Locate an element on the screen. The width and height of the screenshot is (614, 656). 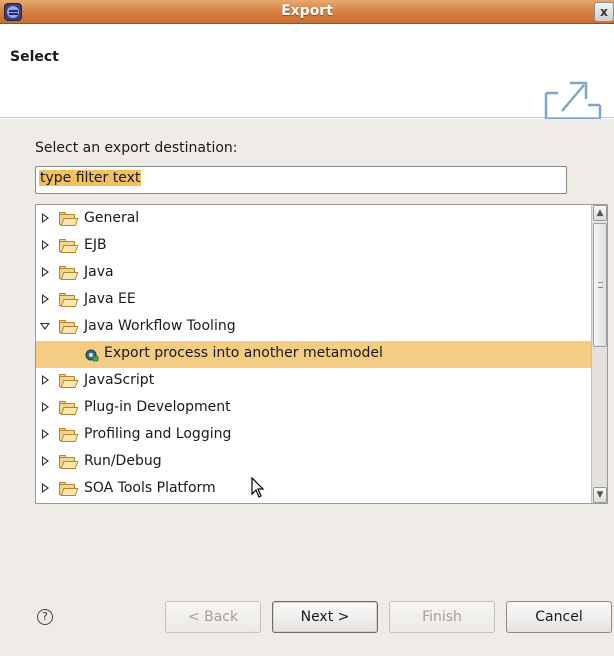
close-button: x is located at coordinates (604, 12).